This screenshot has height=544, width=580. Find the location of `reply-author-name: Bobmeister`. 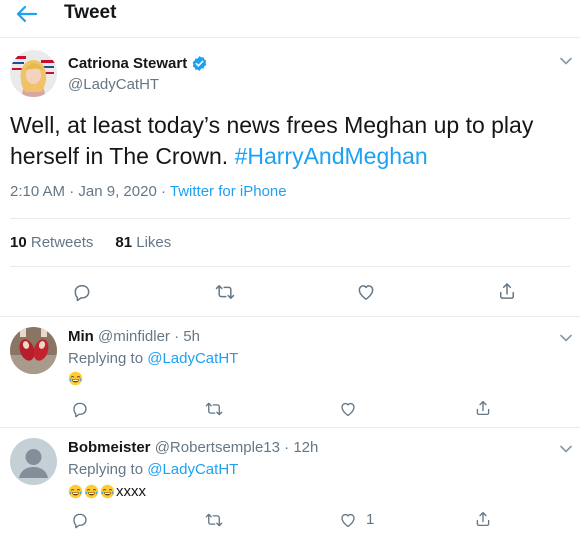

reply-author-name: Bobmeister is located at coordinates (109, 447).